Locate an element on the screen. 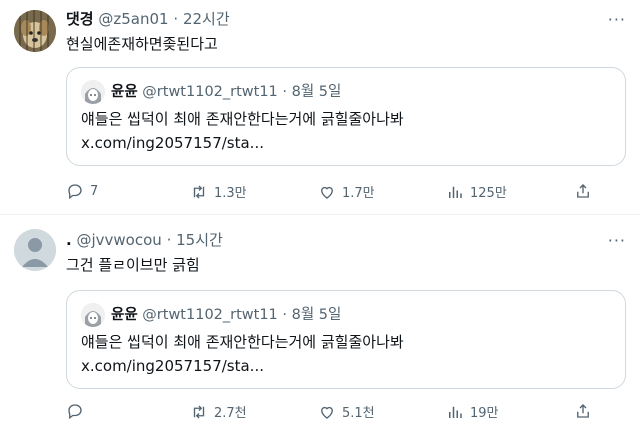 This screenshot has width=640, height=437. retweet-count: 2.7천 is located at coordinates (230, 413).